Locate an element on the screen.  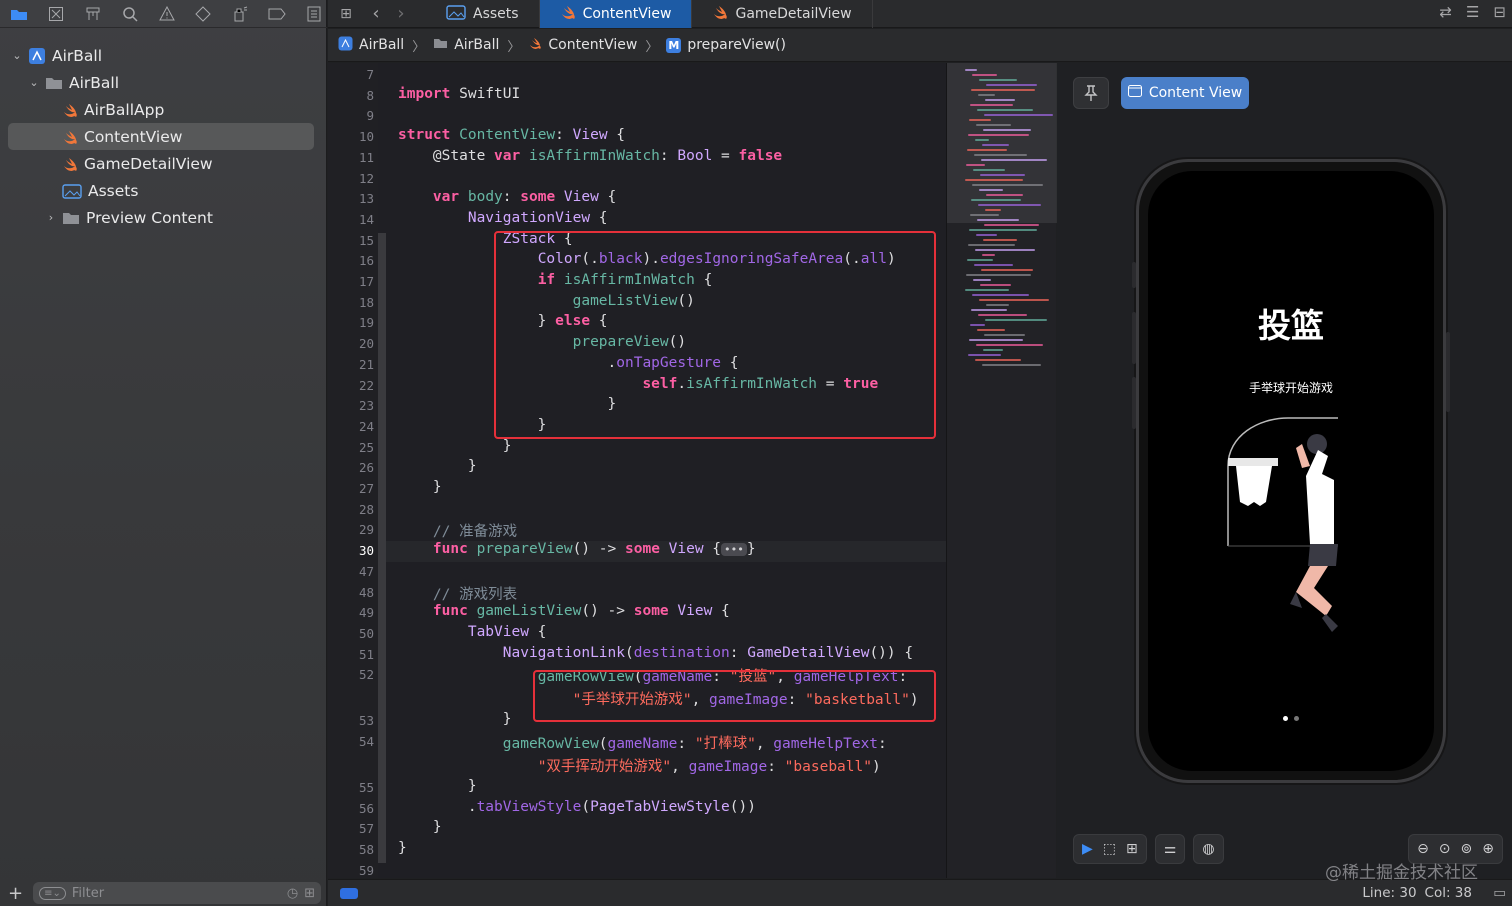
disclosure-chevron-icon: › is located at coordinates (51, 217).